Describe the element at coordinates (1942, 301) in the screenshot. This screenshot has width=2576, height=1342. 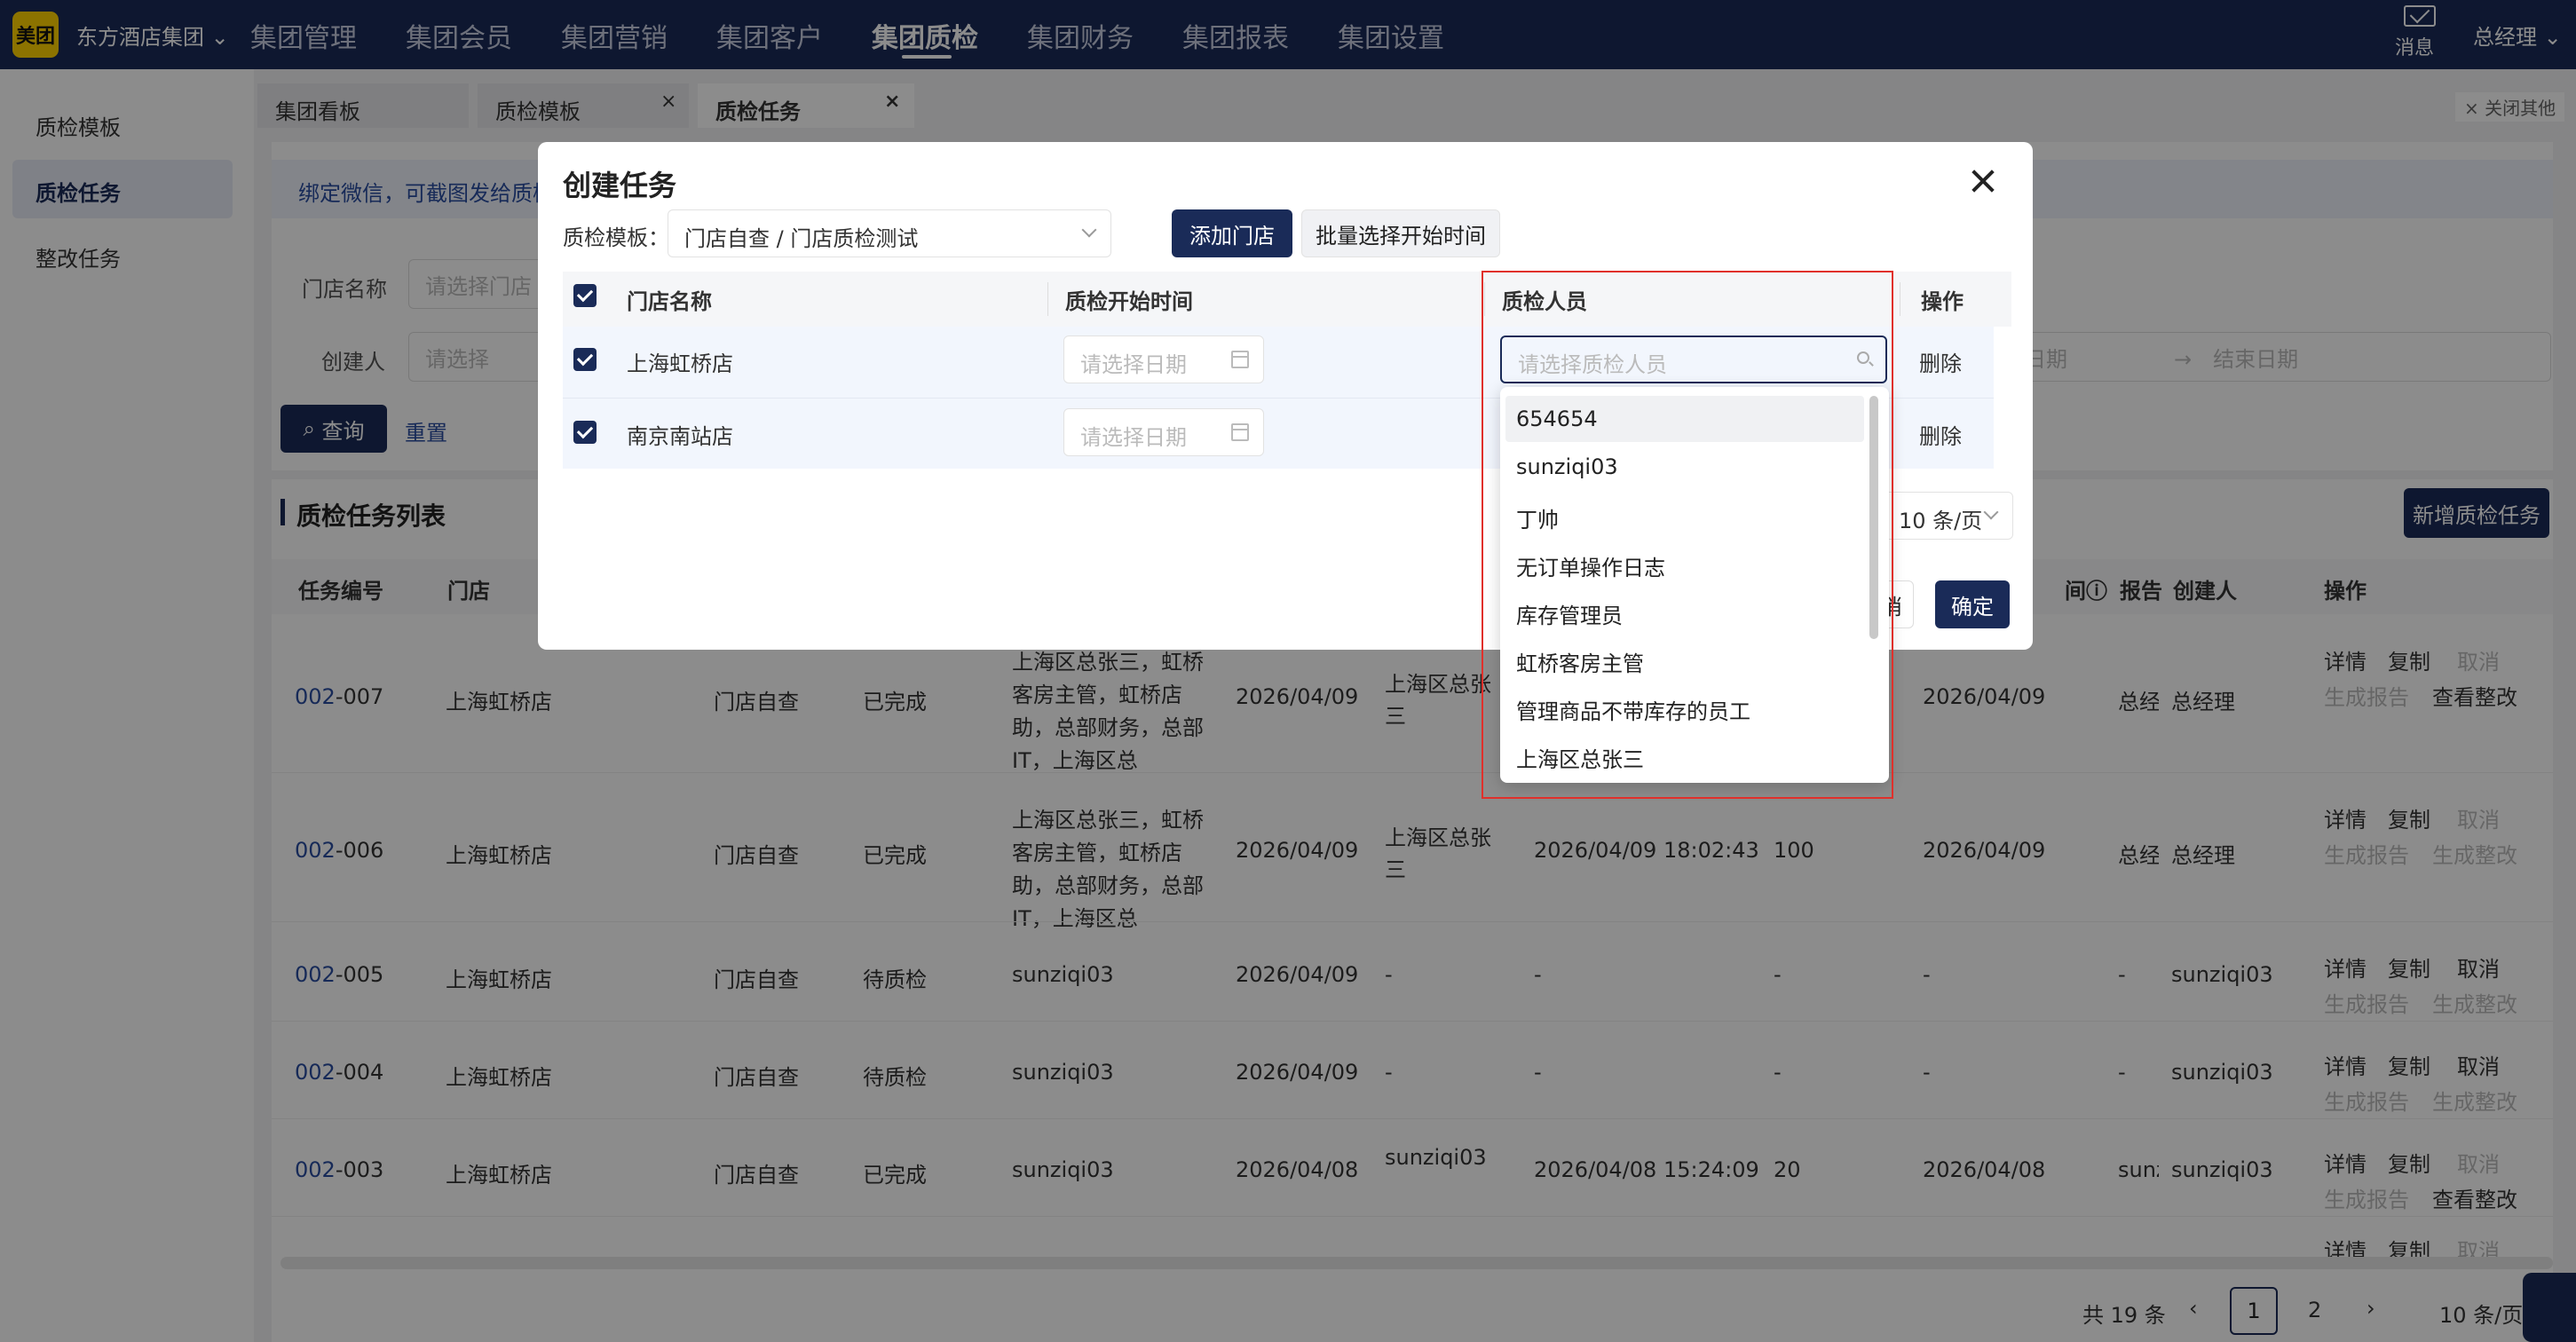
I see `col-operation: 操作` at that location.